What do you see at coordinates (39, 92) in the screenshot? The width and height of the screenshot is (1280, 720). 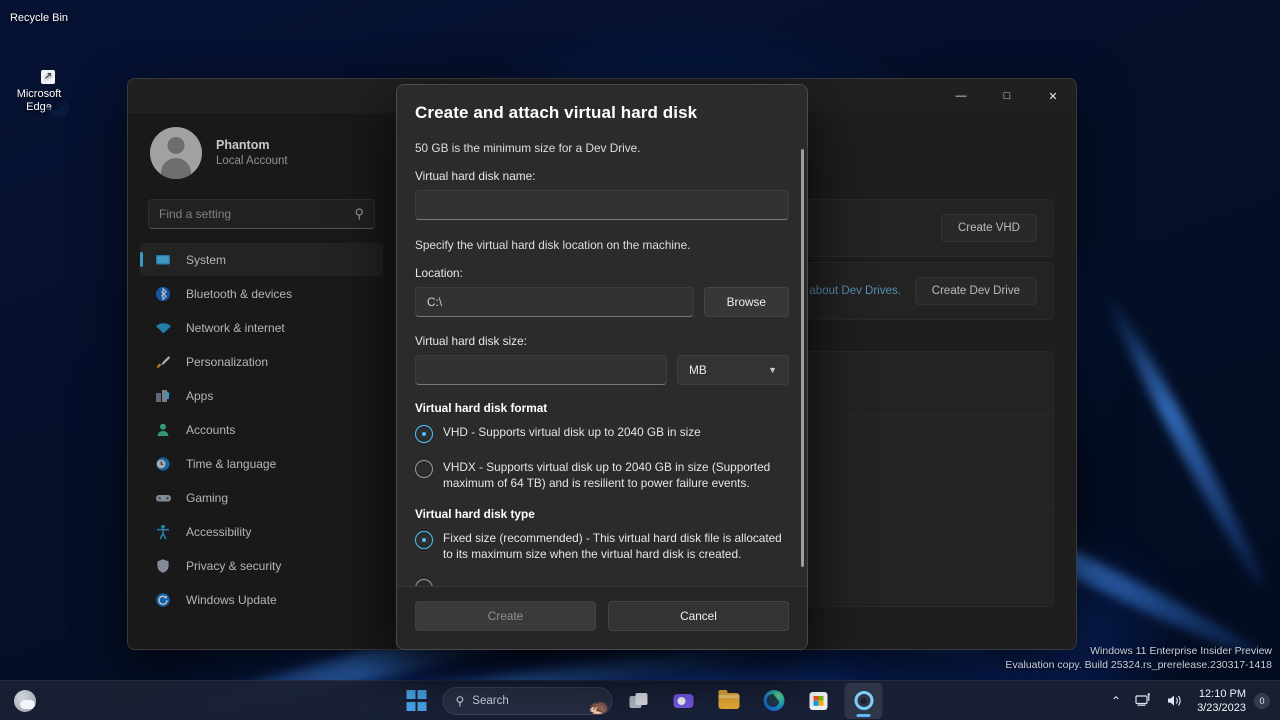 I see `desktop-icon-microsoft-edge: ↗ Microsoft Edge` at bounding box center [39, 92].